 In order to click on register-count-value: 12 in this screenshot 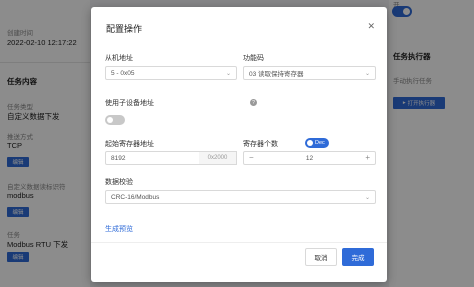, I will do `click(309, 158)`.